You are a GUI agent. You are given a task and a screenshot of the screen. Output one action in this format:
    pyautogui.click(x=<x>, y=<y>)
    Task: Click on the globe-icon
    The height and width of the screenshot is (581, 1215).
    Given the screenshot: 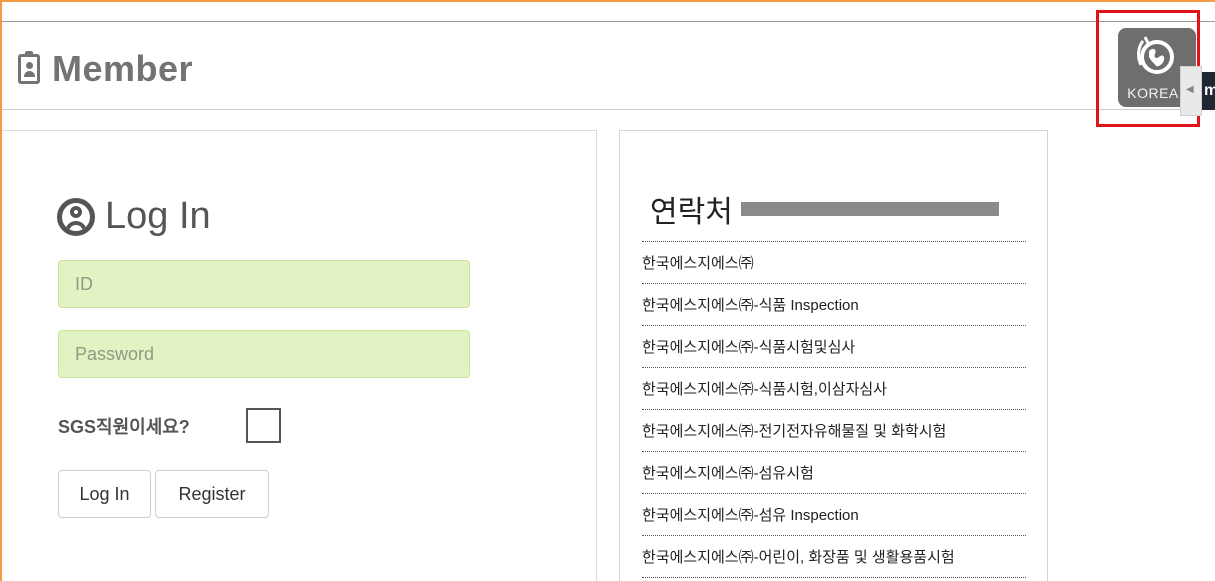 What is the action you would take?
    pyautogui.click(x=1155, y=55)
    